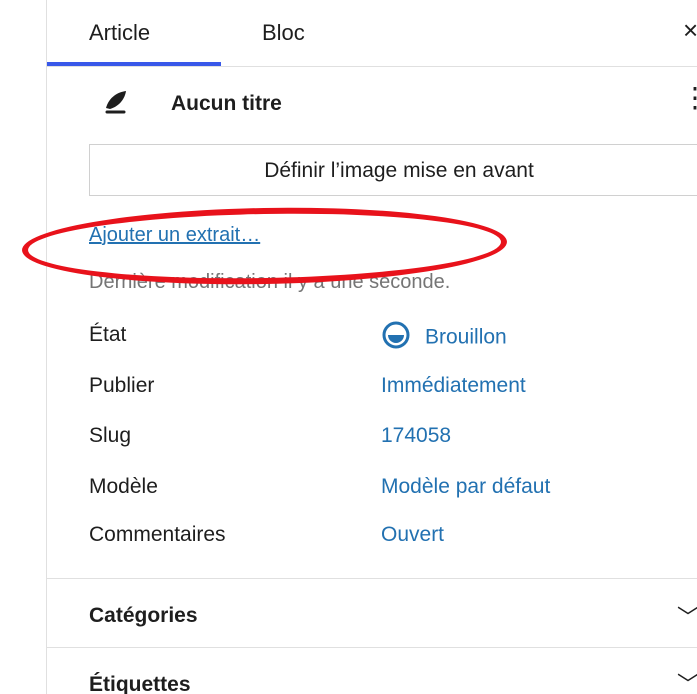 Image resolution: width=697 pixels, height=694 pixels. I want to click on template-label: Modèle, so click(123, 486).